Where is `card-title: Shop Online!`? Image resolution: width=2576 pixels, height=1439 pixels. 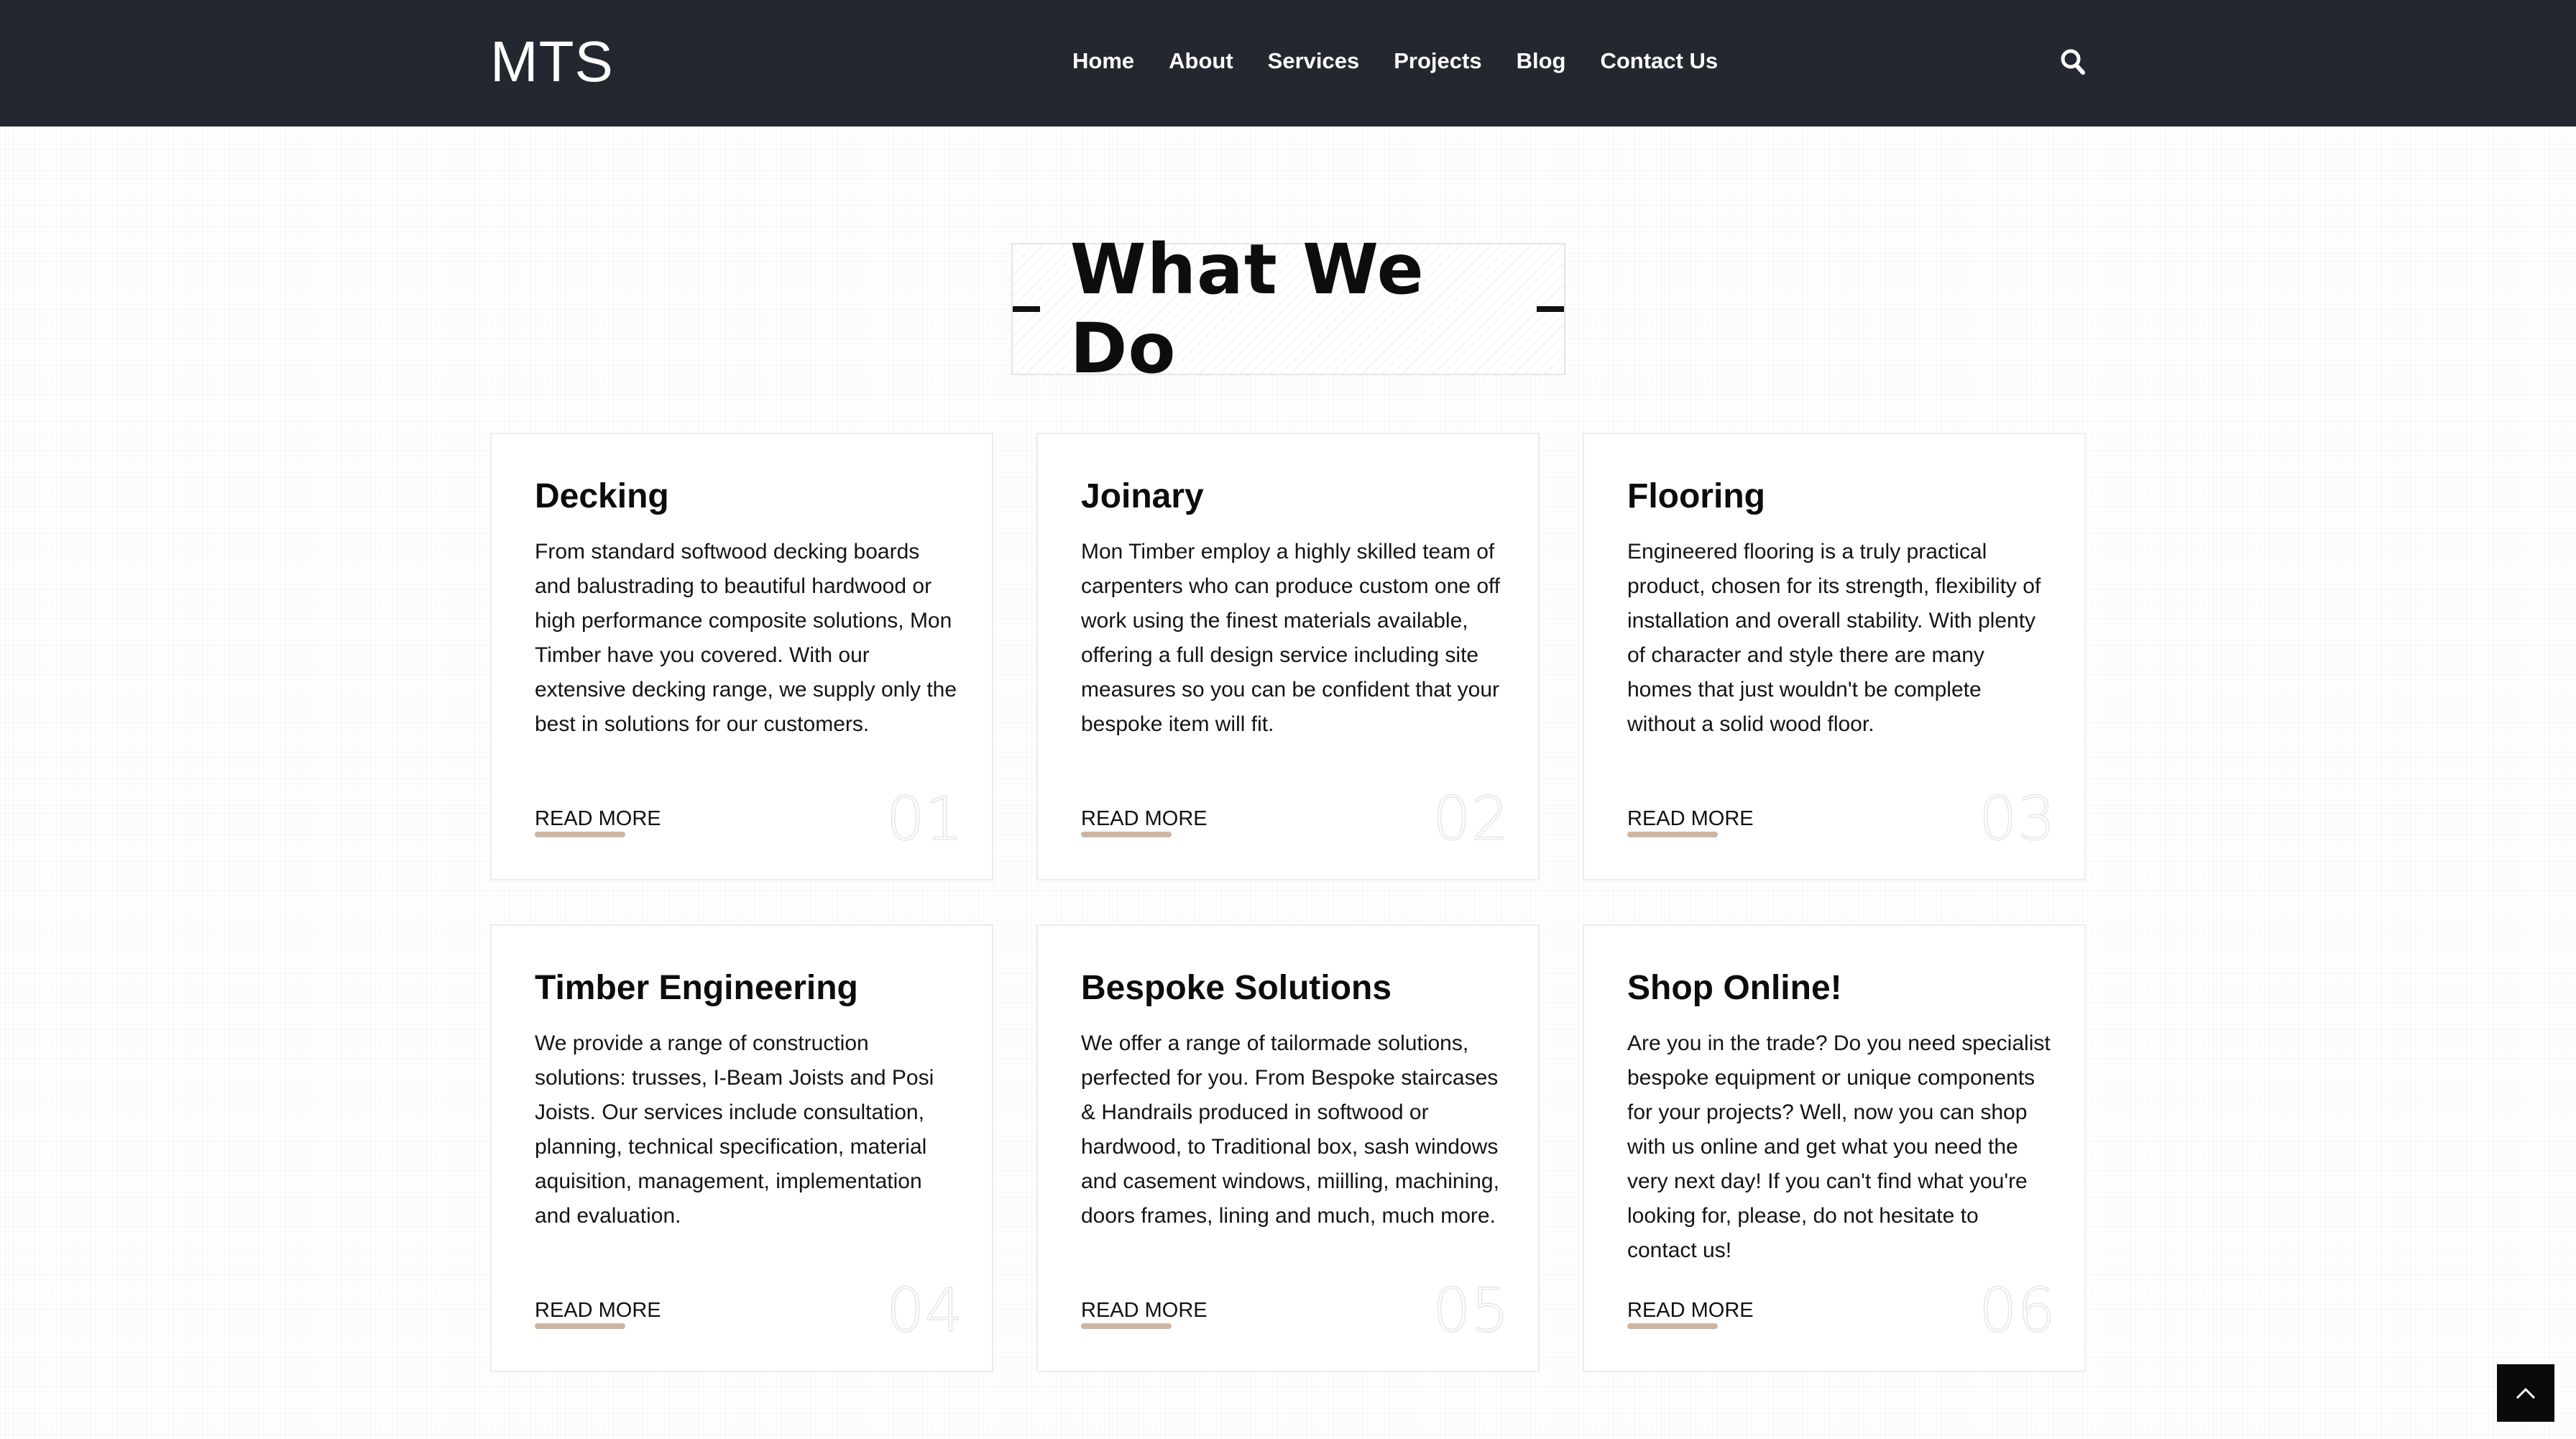
card-title: Shop Online! is located at coordinates (1734, 988).